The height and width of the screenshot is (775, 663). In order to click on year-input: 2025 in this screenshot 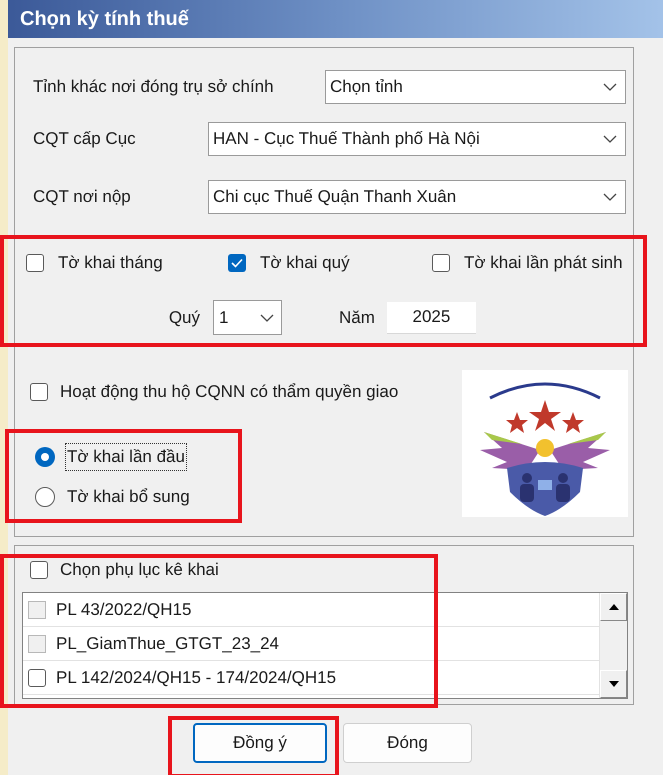, I will do `click(431, 318)`.